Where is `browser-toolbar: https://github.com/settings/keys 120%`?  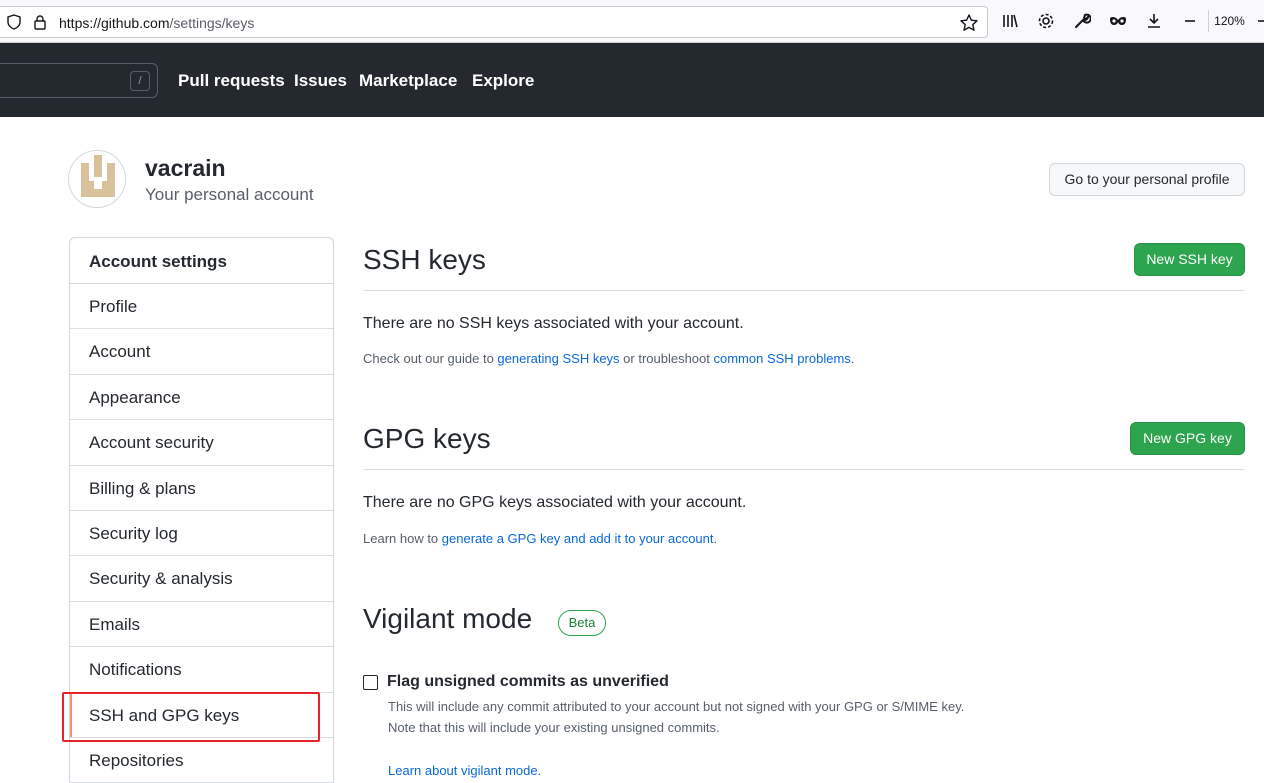
browser-toolbar: https://github.com/settings/keys 120% is located at coordinates (632, 21).